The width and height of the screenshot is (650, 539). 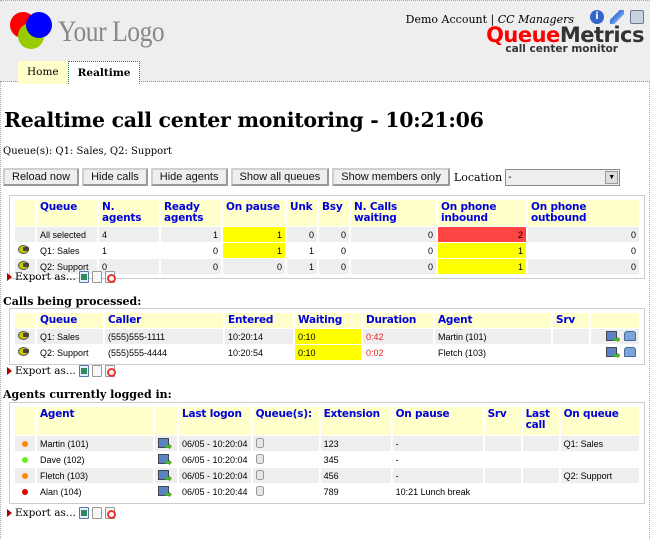 I want to click on agent-on-pause: -, so click(x=437, y=459).